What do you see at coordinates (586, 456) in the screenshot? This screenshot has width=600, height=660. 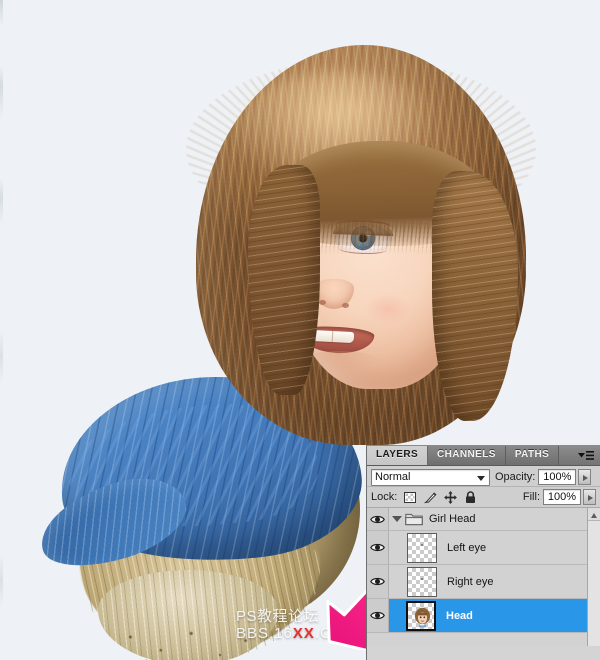 I see `panel-menu-icon` at bounding box center [586, 456].